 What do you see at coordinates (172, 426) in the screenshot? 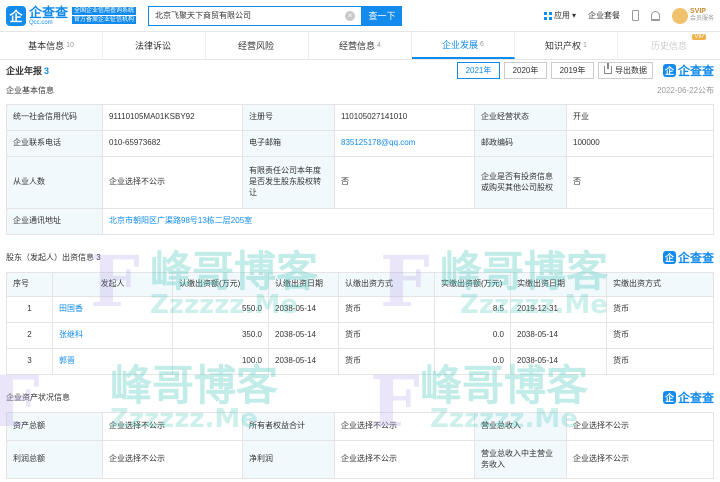
I see `total-assets-value: 企业选择不公示` at bounding box center [172, 426].